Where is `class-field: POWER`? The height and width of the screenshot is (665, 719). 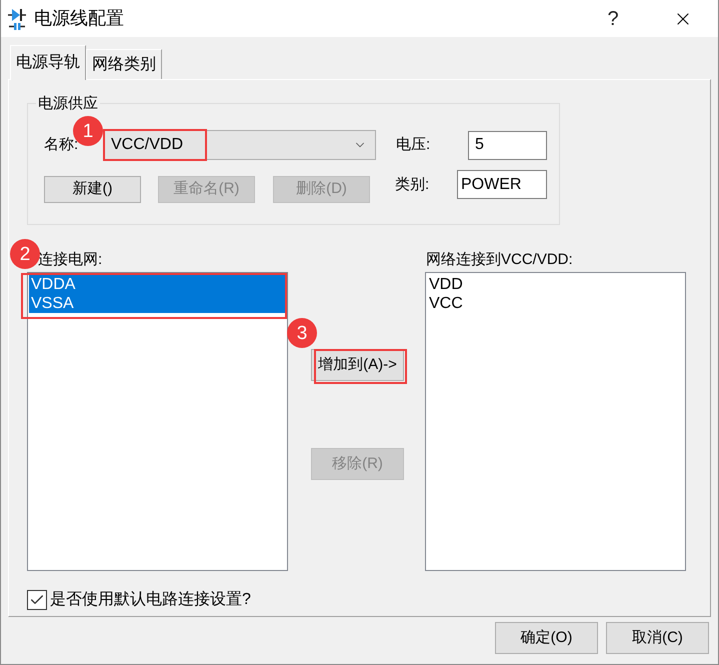 class-field: POWER is located at coordinates (502, 184).